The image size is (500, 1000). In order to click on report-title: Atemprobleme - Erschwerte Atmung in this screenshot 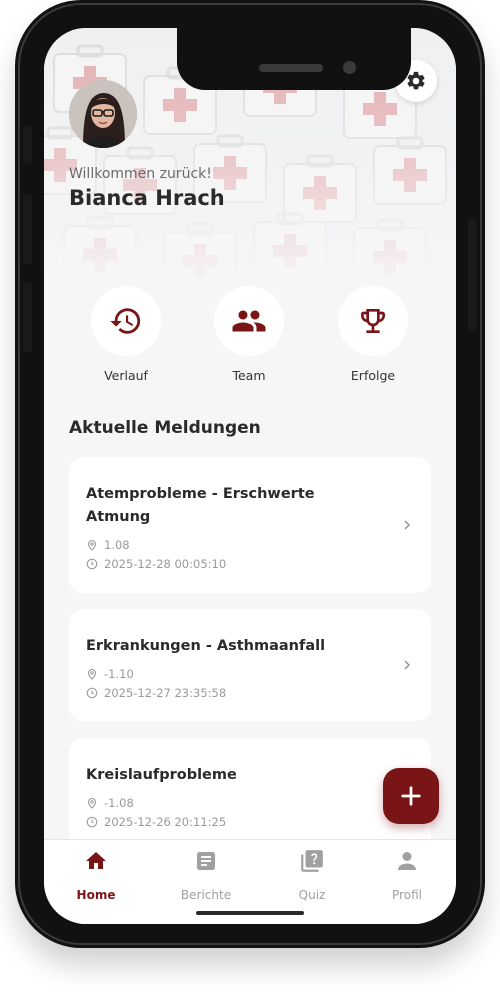, I will do `click(200, 505)`.